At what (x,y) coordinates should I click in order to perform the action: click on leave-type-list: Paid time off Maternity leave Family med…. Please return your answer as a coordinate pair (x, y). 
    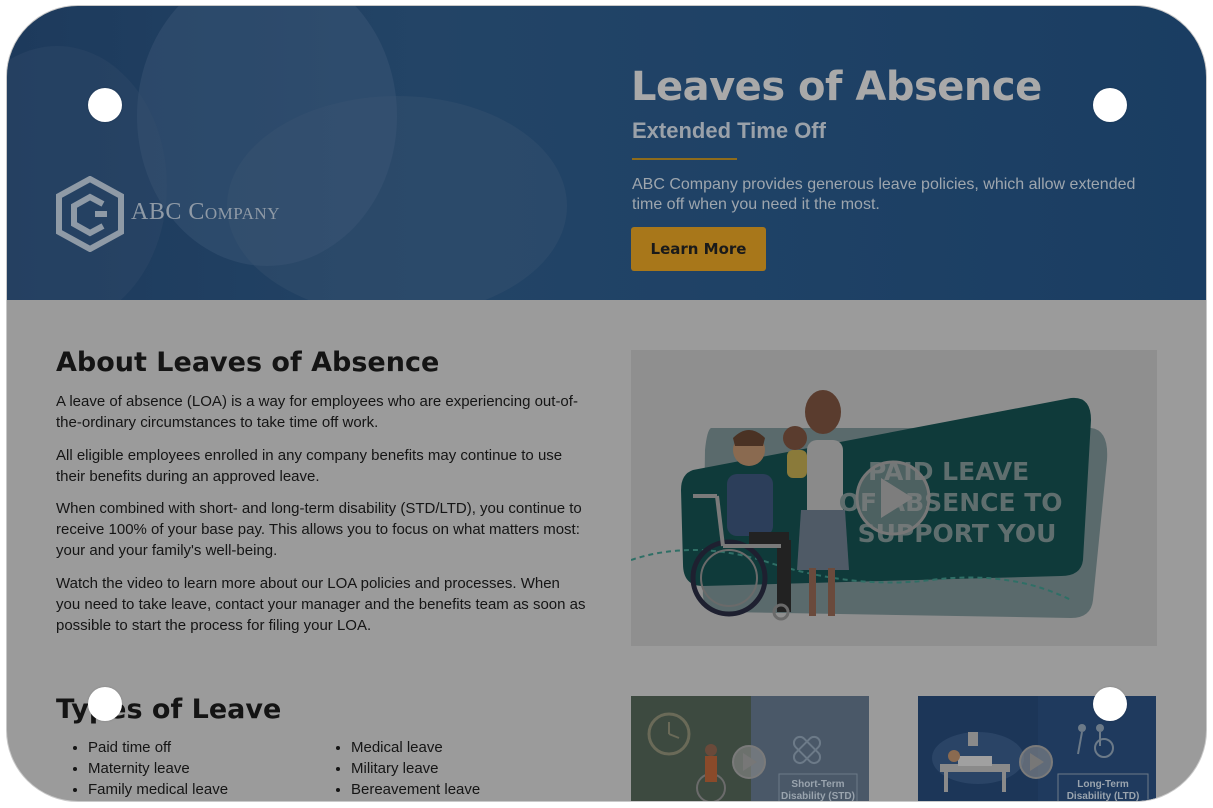
    Looking at the image, I should click on (142, 768).